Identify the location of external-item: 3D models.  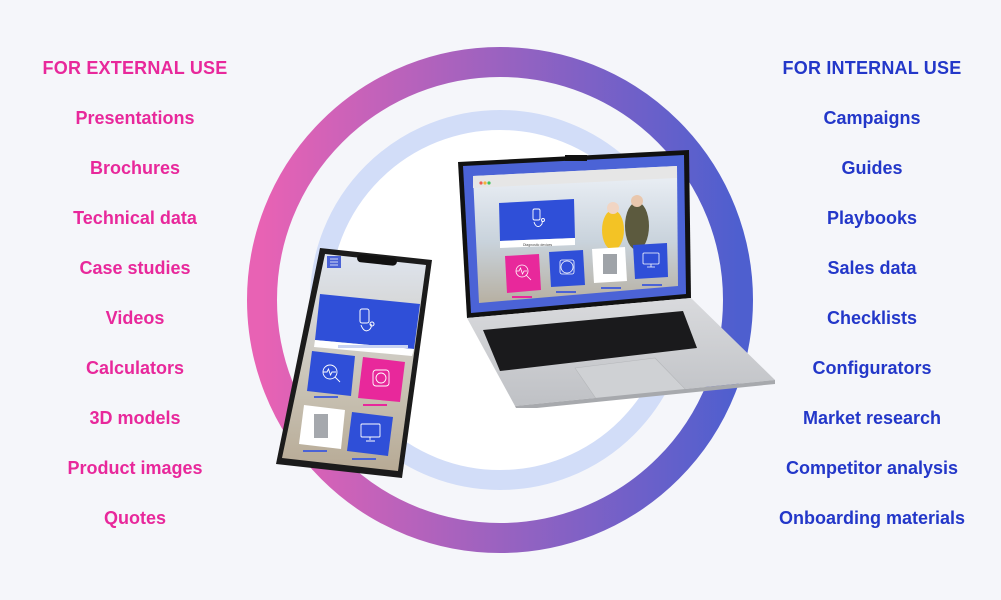
(135, 418).